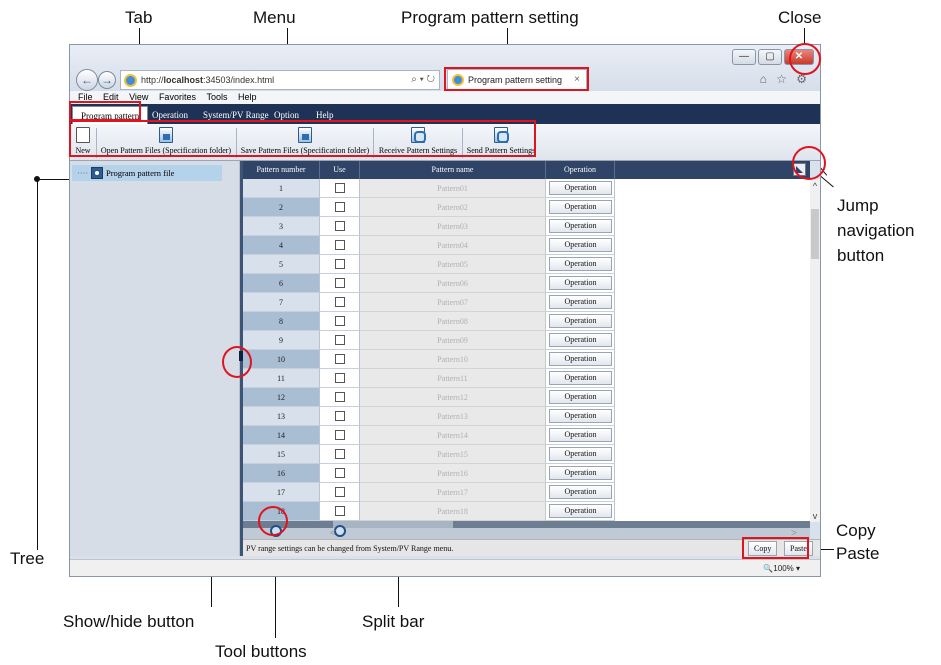 This screenshot has width=941, height=665. I want to click on forward-icon: →, so click(107, 80).